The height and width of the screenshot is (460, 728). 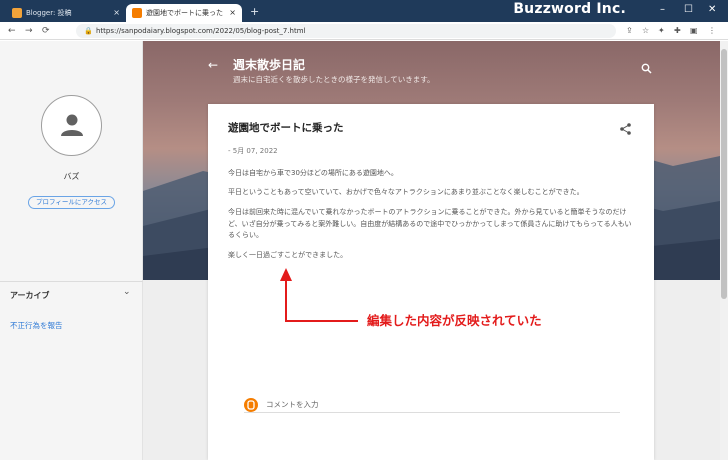 I want to click on brand-watermark: Buzzword Inc., so click(x=569, y=9).